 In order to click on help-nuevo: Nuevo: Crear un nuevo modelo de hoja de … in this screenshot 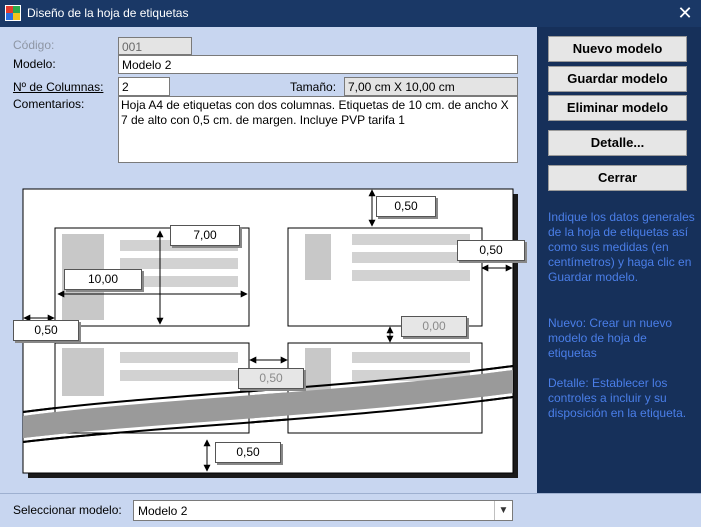, I will do `click(610, 338)`.